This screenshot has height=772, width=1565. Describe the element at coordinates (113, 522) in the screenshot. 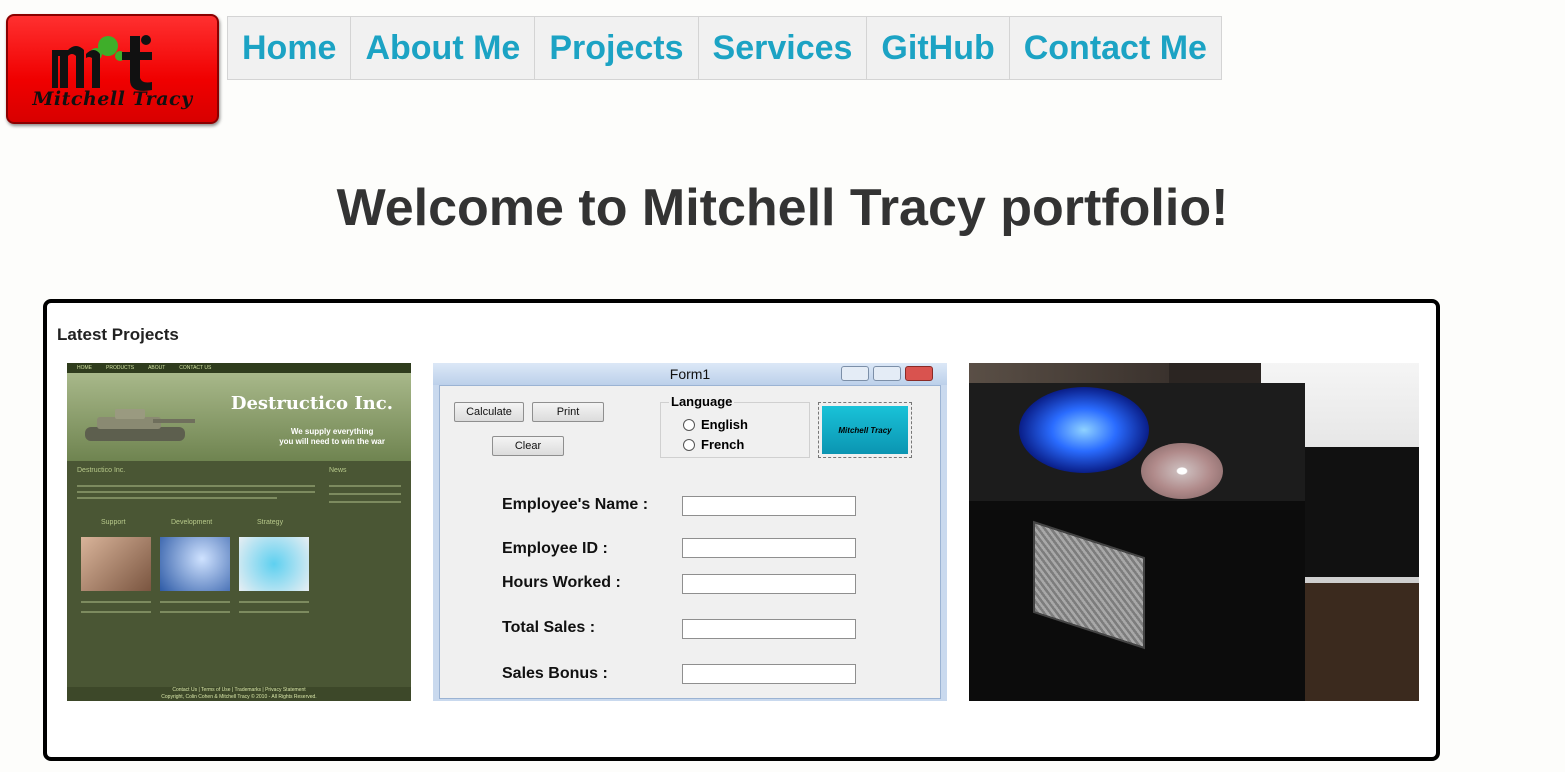

I see `thumb-col-support: Support` at that location.